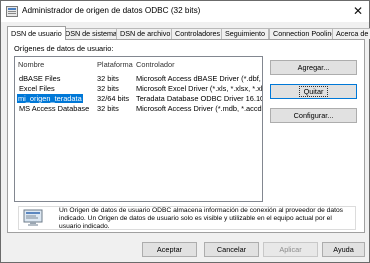  Describe the element at coordinates (36, 33) in the screenshot. I see `tab-user-dsn: DSN de usuario` at that location.